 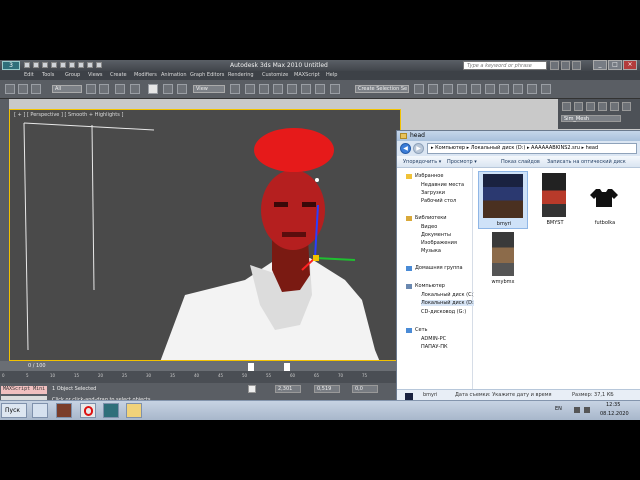 What do you see at coordinates (576, 65) in the screenshot?
I see `help-icon` at bounding box center [576, 65].